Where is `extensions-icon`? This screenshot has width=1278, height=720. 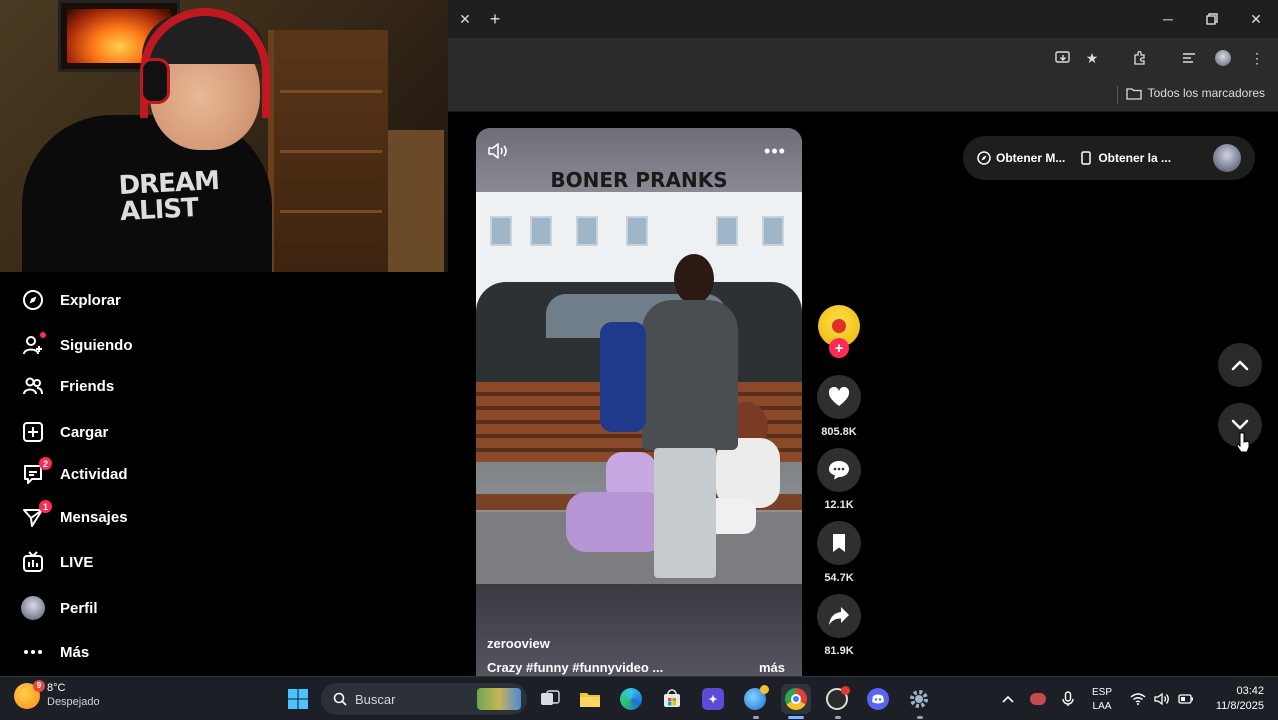 extensions-icon is located at coordinates (1140, 58).